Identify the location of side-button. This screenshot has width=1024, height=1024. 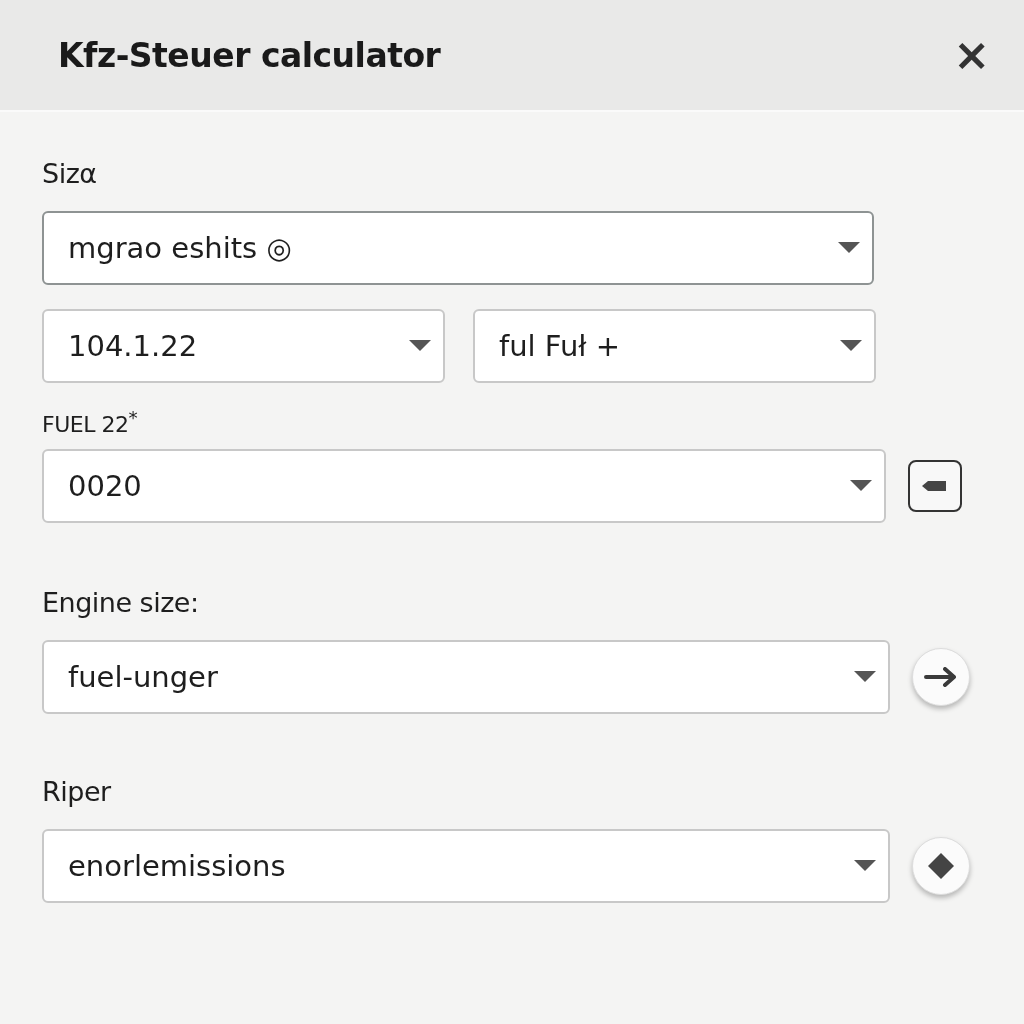
(935, 486).